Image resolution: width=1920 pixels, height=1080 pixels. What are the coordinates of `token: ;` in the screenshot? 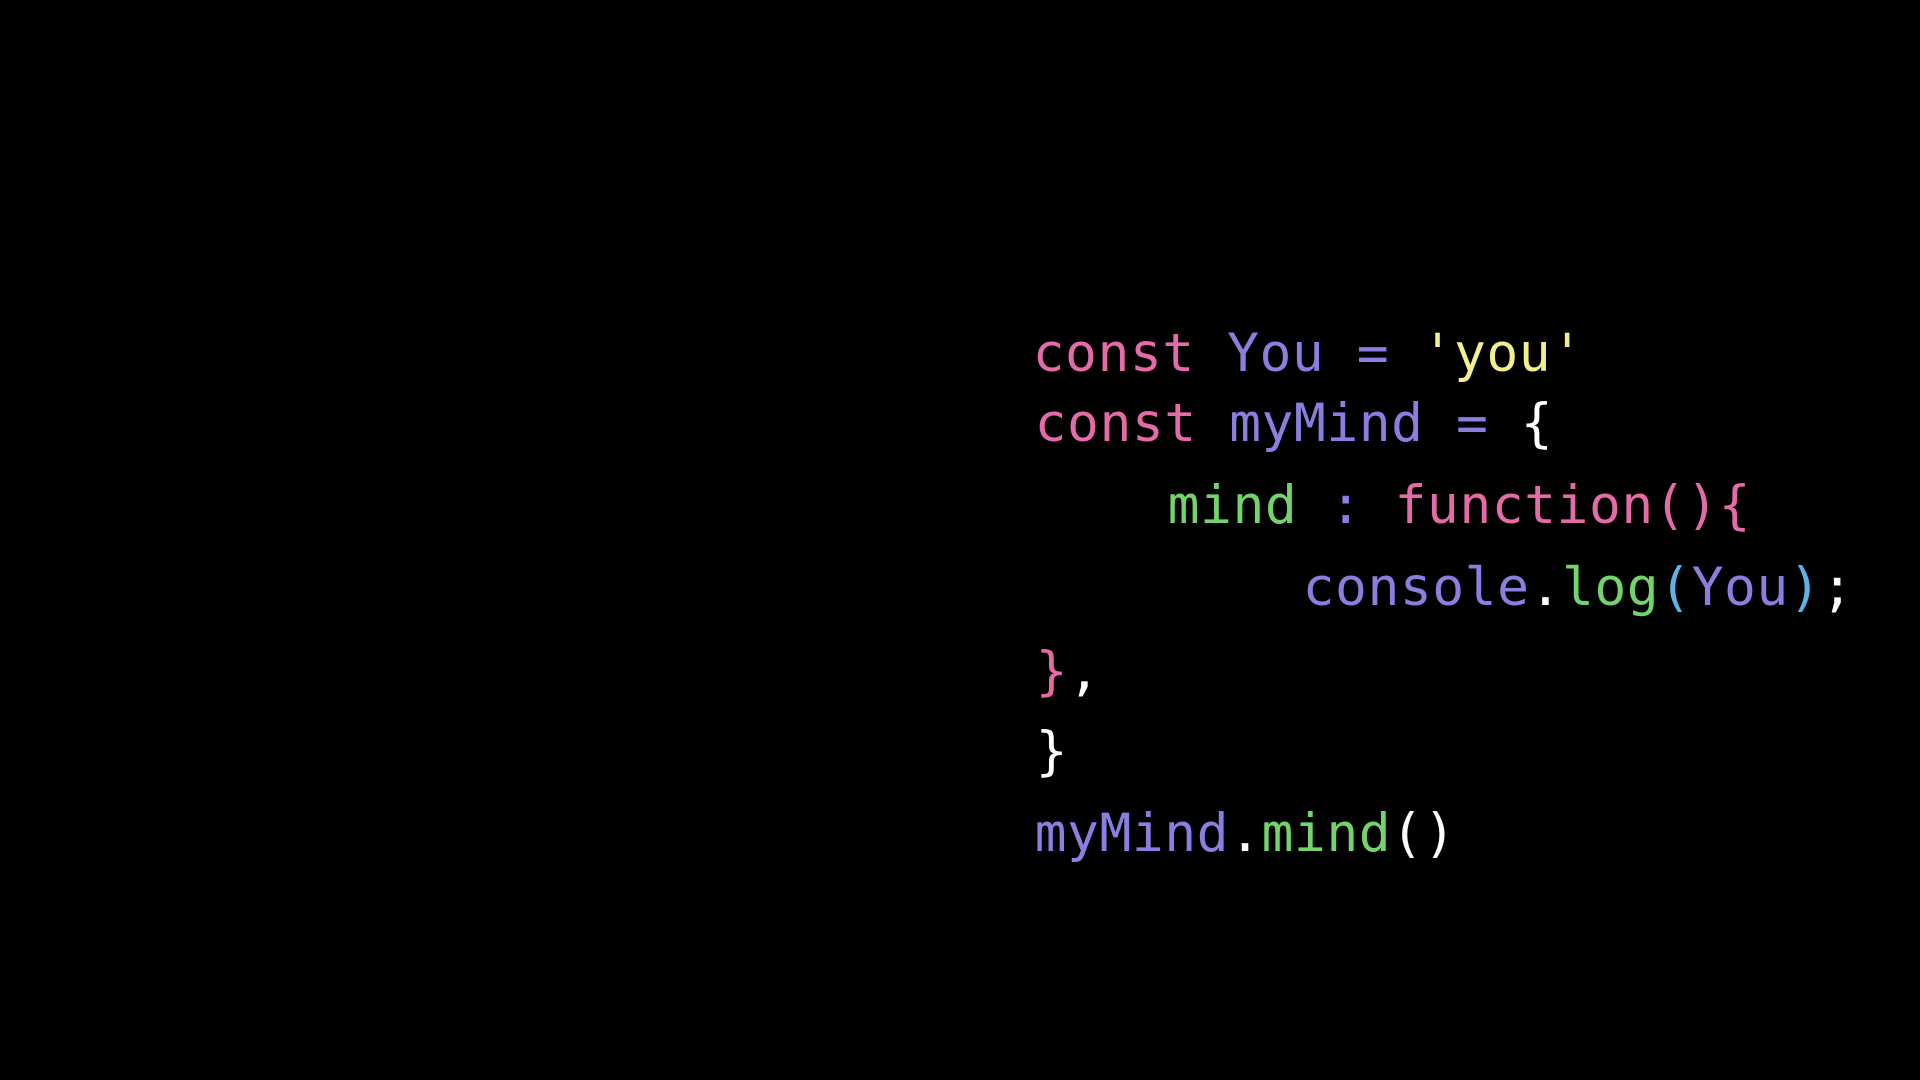 It's located at (1837, 587).